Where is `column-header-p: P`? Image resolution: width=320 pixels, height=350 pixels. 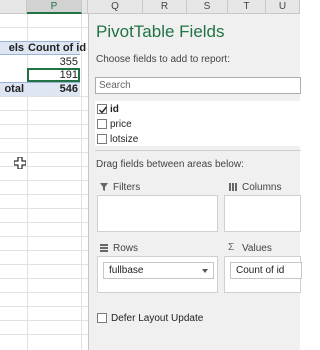
column-header-p: P is located at coordinates (54, 7).